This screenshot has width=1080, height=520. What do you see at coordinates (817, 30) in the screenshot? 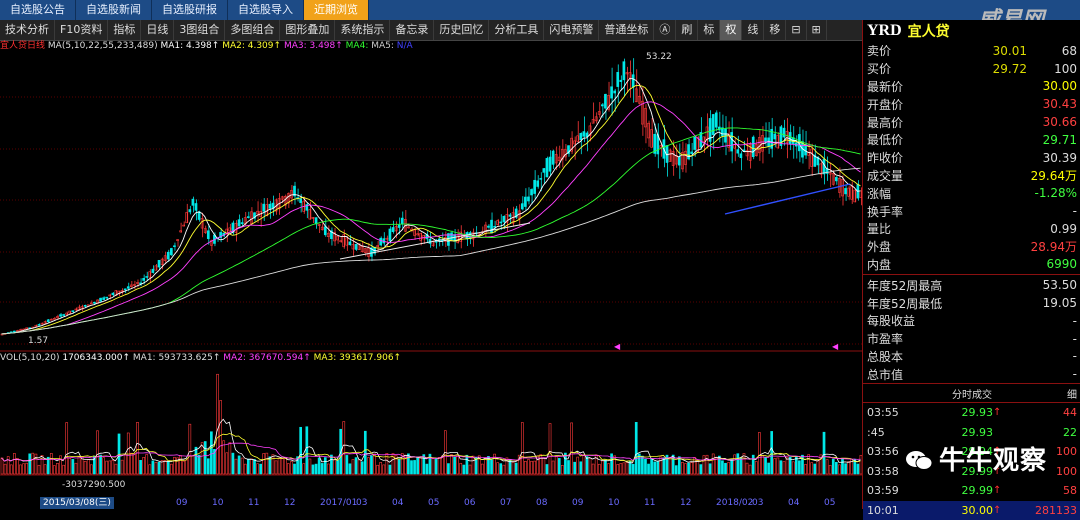
I see `toolbar-button-20: ⊞` at bounding box center [817, 30].